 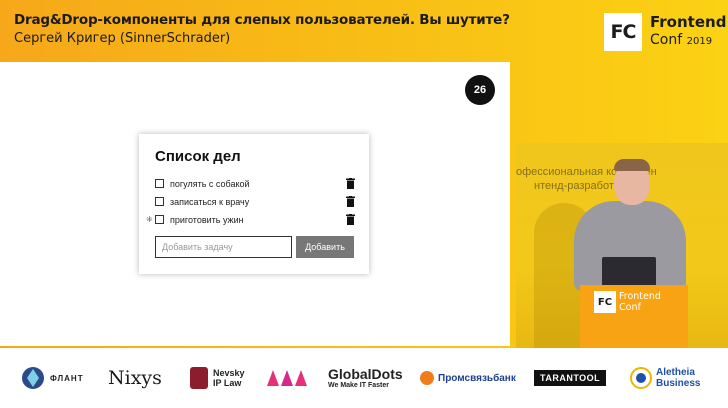 I want to click on podium-brand-line: Conf, so click(x=630, y=307).